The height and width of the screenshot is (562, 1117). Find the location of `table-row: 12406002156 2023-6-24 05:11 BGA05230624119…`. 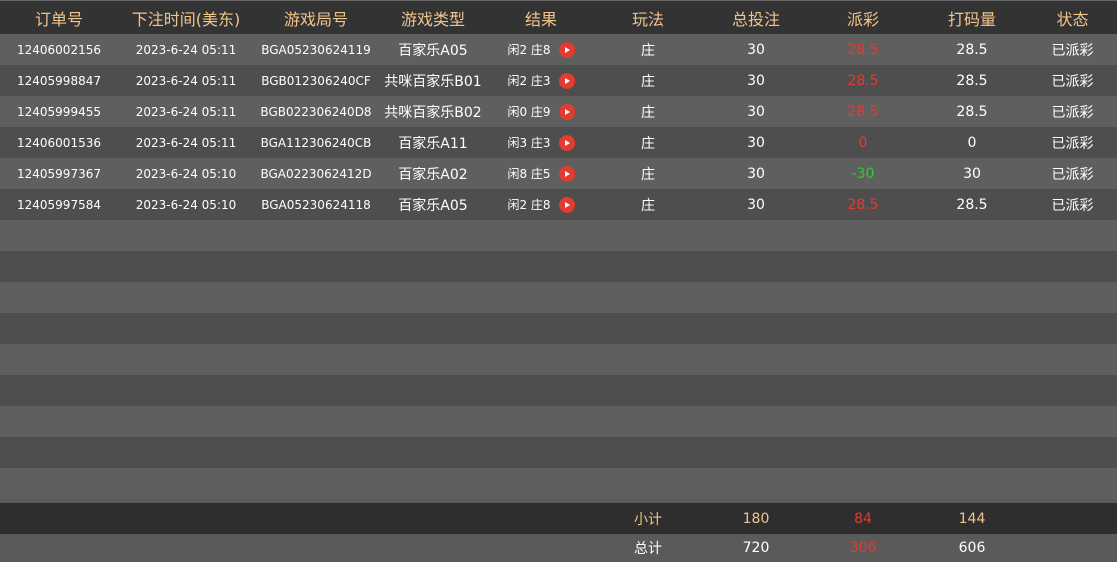

table-row: 12406002156 2023-6-24 05:11 BGA05230624119… is located at coordinates (558, 49).